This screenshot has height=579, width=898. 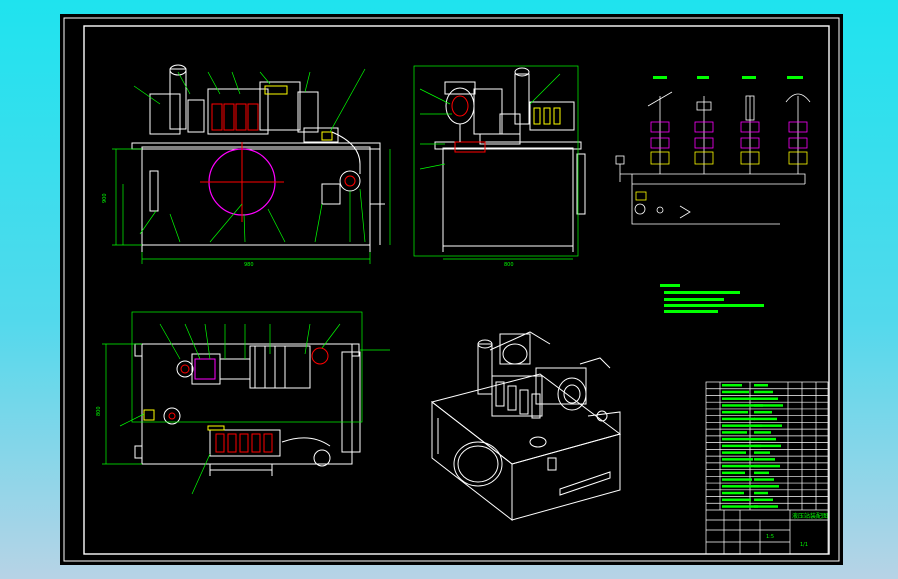 What do you see at coordinates (258, 158) in the screenshot?
I see `front-elevation-view` at bounding box center [258, 158].